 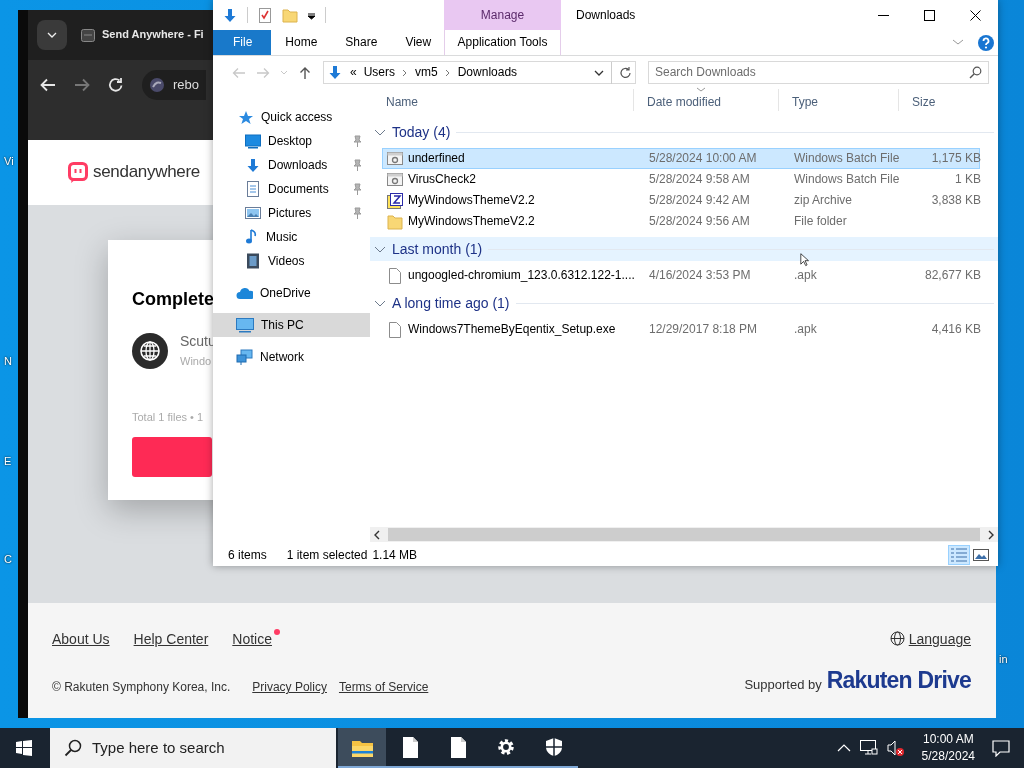 What do you see at coordinates (684, 534) in the screenshot?
I see `scrollbar-thumb` at bounding box center [684, 534].